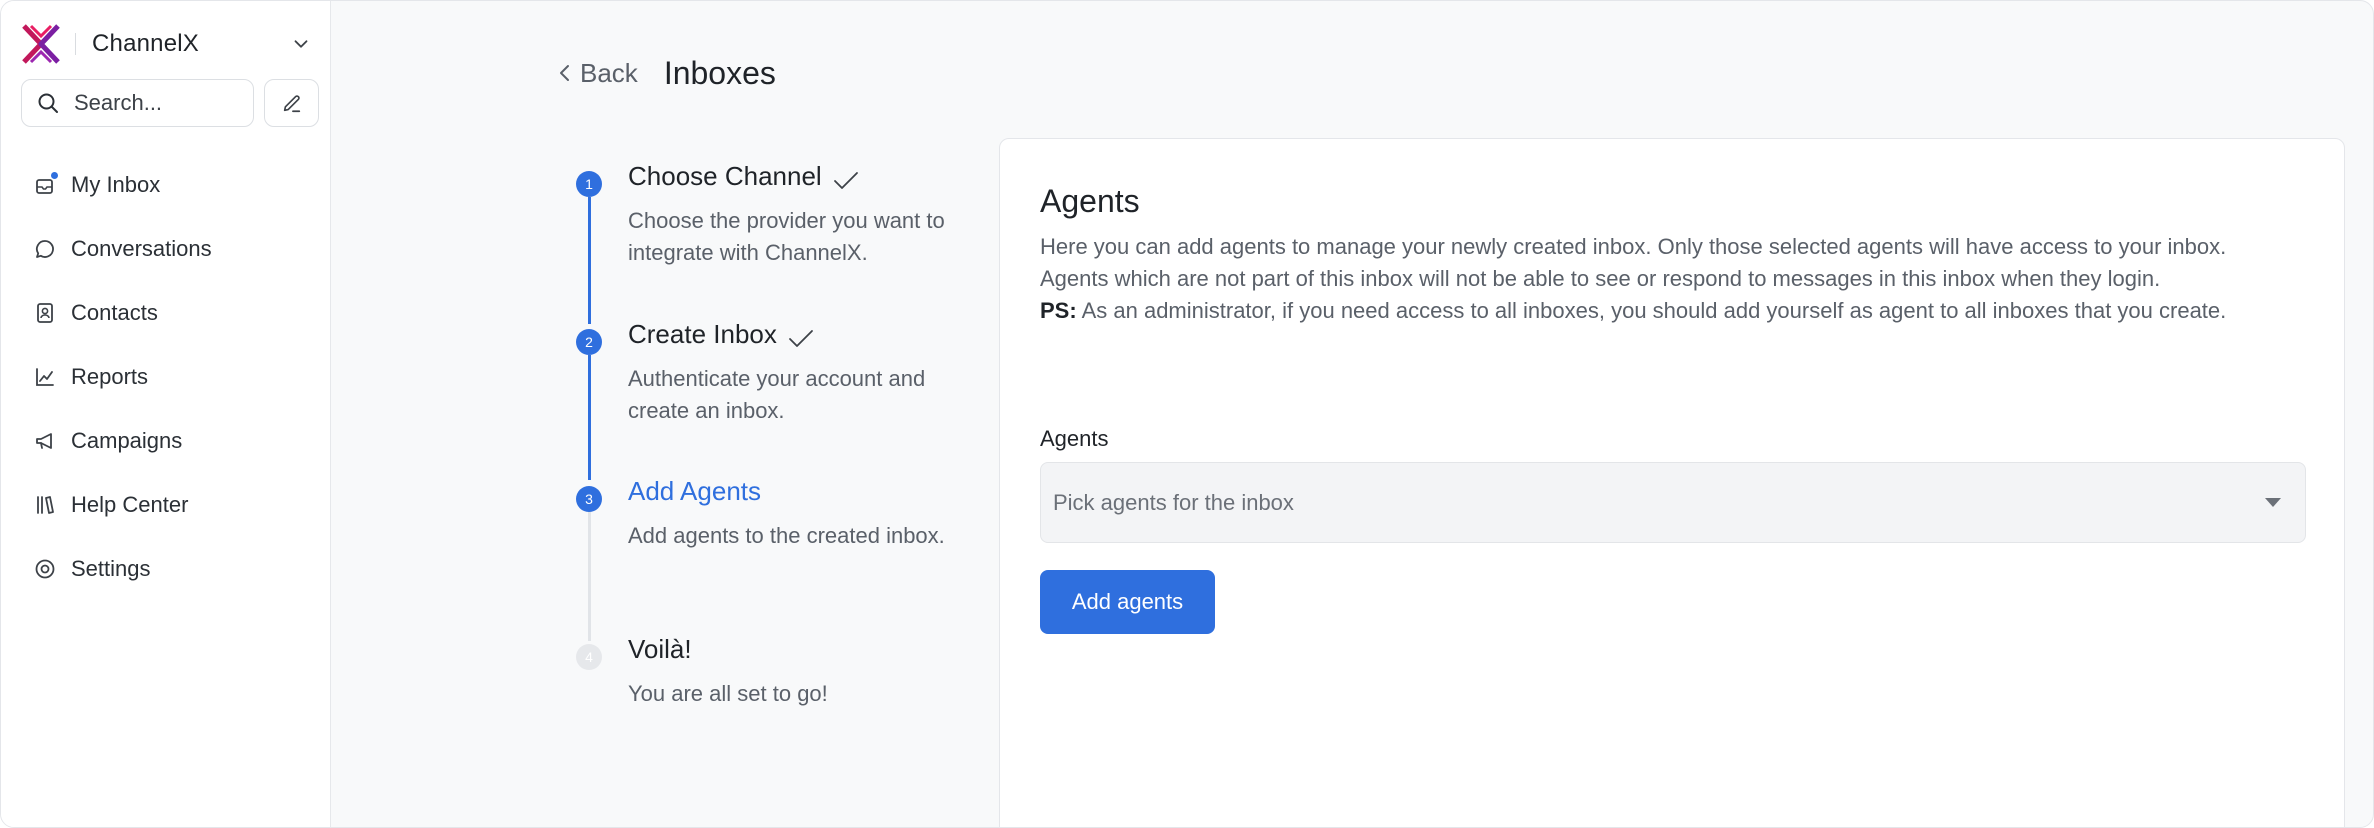 This screenshot has height=828, width=2374. What do you see at coordinates (725, 176) in the screenshot?
I see `step-title-text: Choose Channel` at bounding box center [725, 176].